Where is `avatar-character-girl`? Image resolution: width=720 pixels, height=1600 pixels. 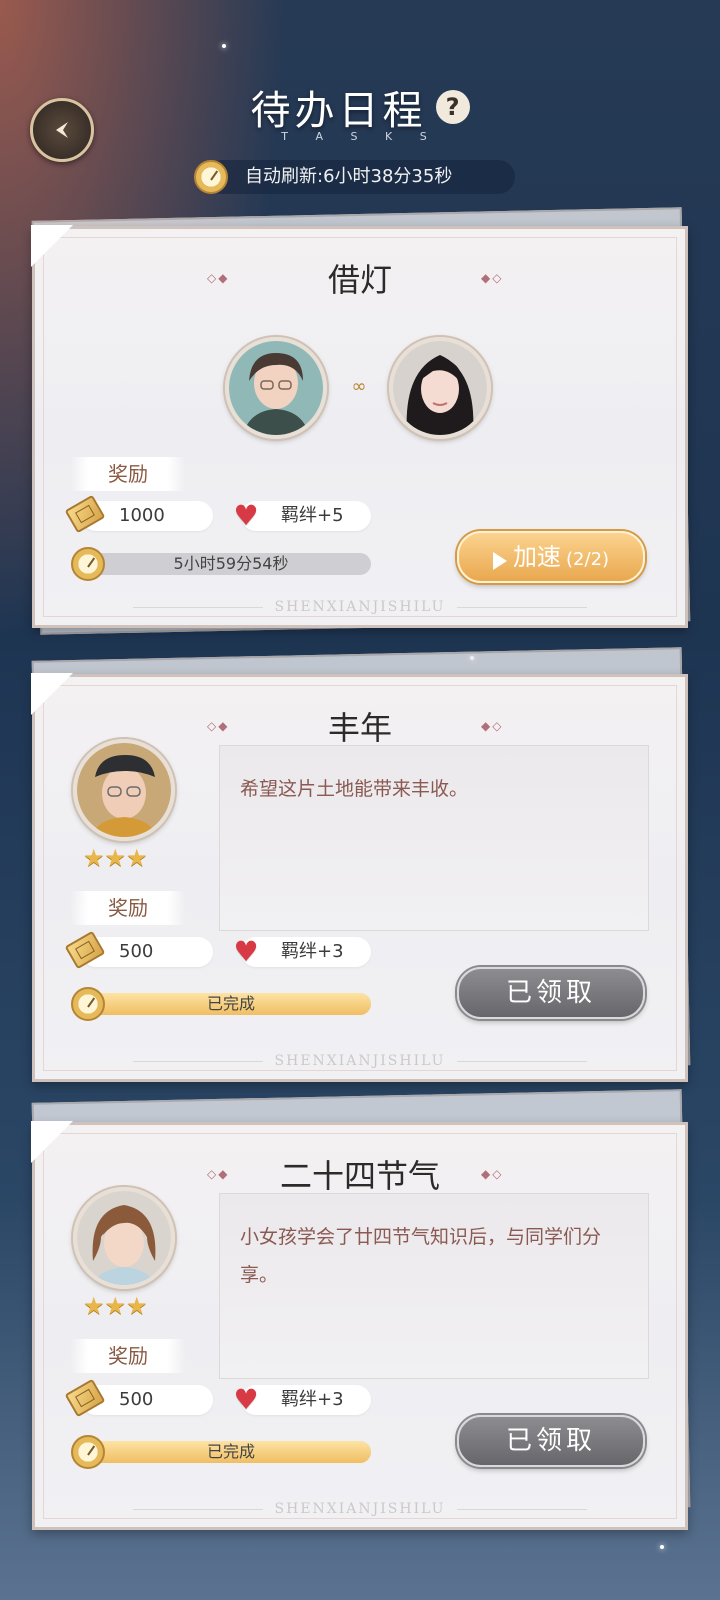
avatar-character-girl is located at coordinates (124, 1238).